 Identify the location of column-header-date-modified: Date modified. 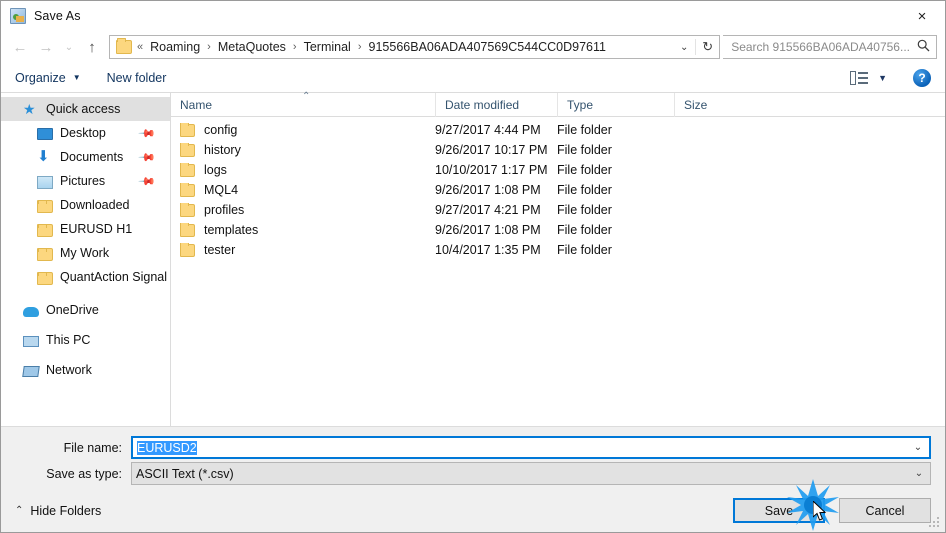
(496, 104).